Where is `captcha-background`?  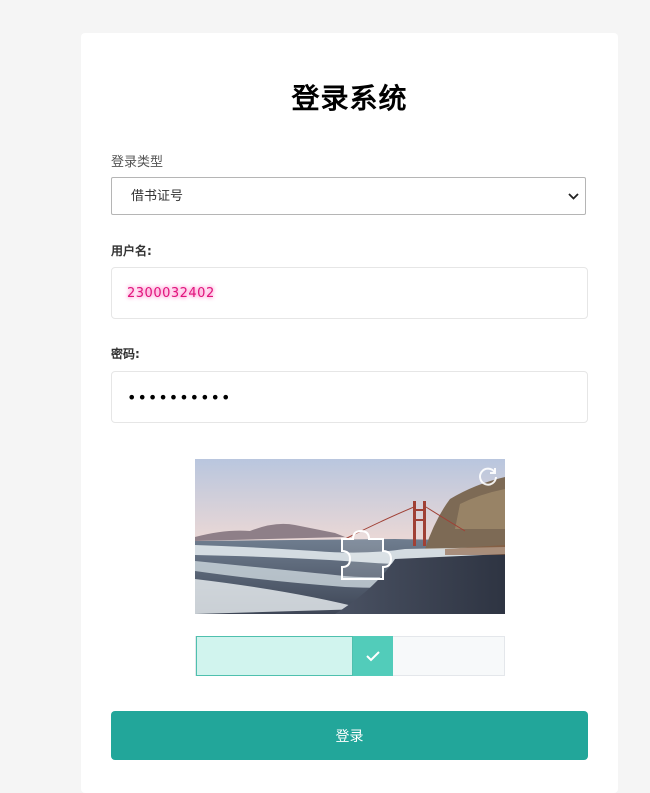
captcha-background is located at coordinates (350, 536).